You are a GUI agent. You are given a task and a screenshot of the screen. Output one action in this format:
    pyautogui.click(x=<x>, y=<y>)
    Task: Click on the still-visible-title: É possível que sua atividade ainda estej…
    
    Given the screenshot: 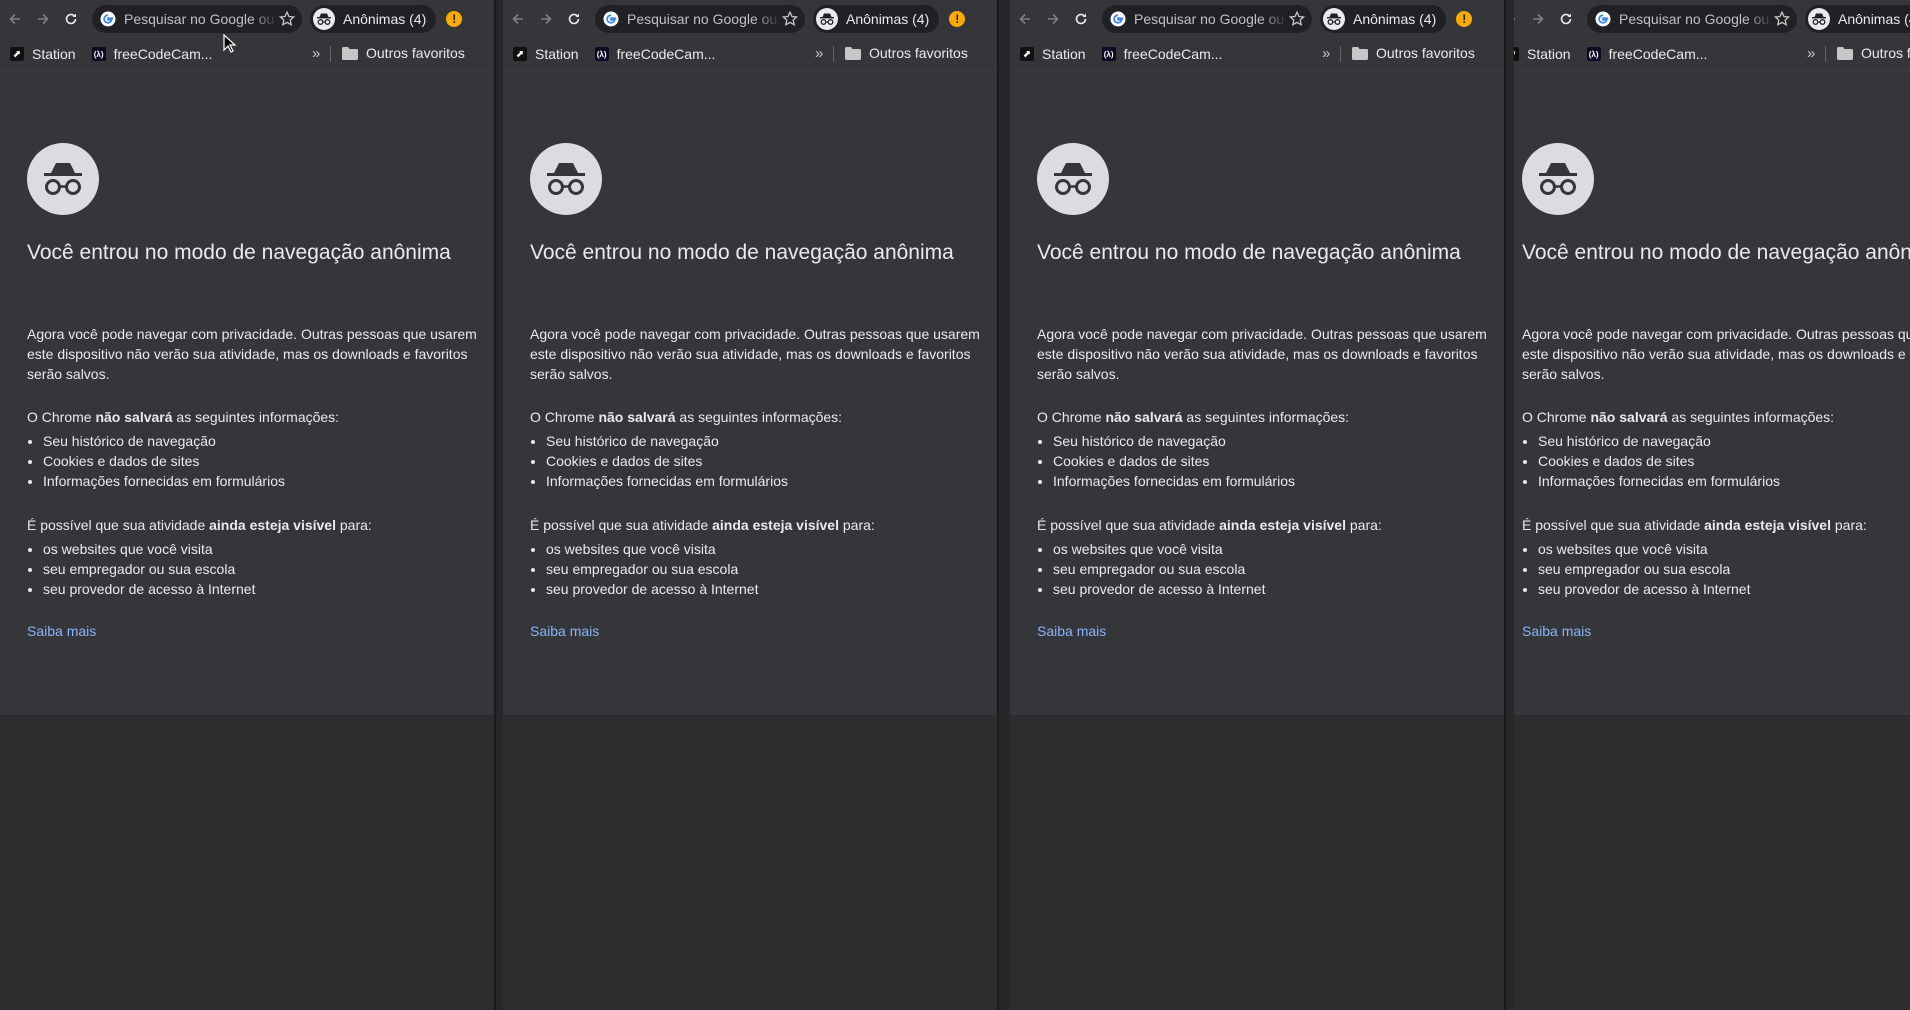 What is the action you would take?
    pyautogui.click(x=1209, y=525)
    